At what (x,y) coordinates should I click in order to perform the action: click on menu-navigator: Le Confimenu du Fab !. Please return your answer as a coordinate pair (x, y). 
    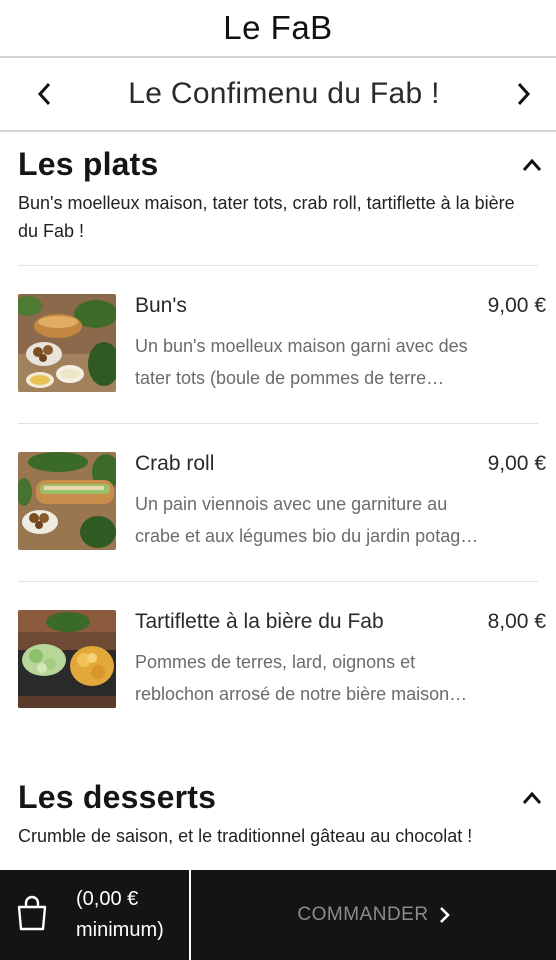
    Looking at the image, I should click on (278, 95).